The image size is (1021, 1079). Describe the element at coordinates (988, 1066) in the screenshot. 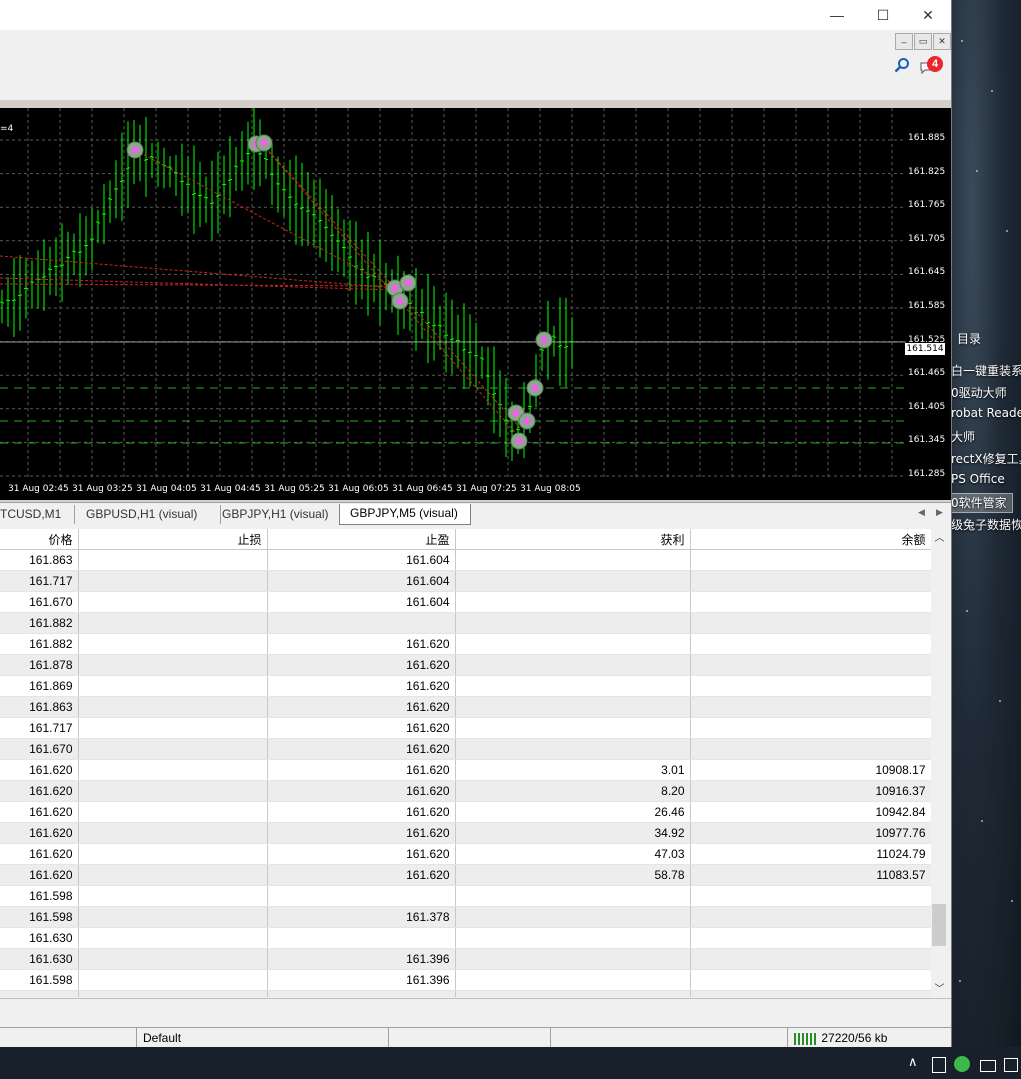

I see `network-icon` at that location.